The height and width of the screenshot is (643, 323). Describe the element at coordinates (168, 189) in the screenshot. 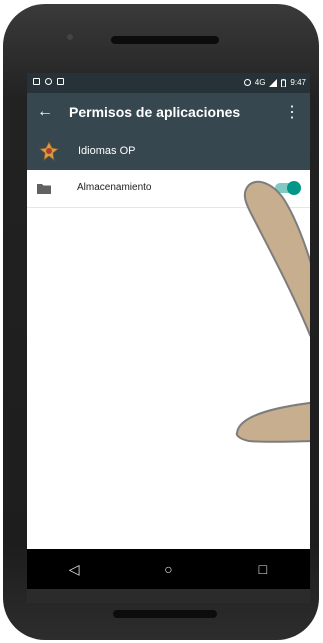

I see `permission-row-storage: Almacenamiento` at that location.